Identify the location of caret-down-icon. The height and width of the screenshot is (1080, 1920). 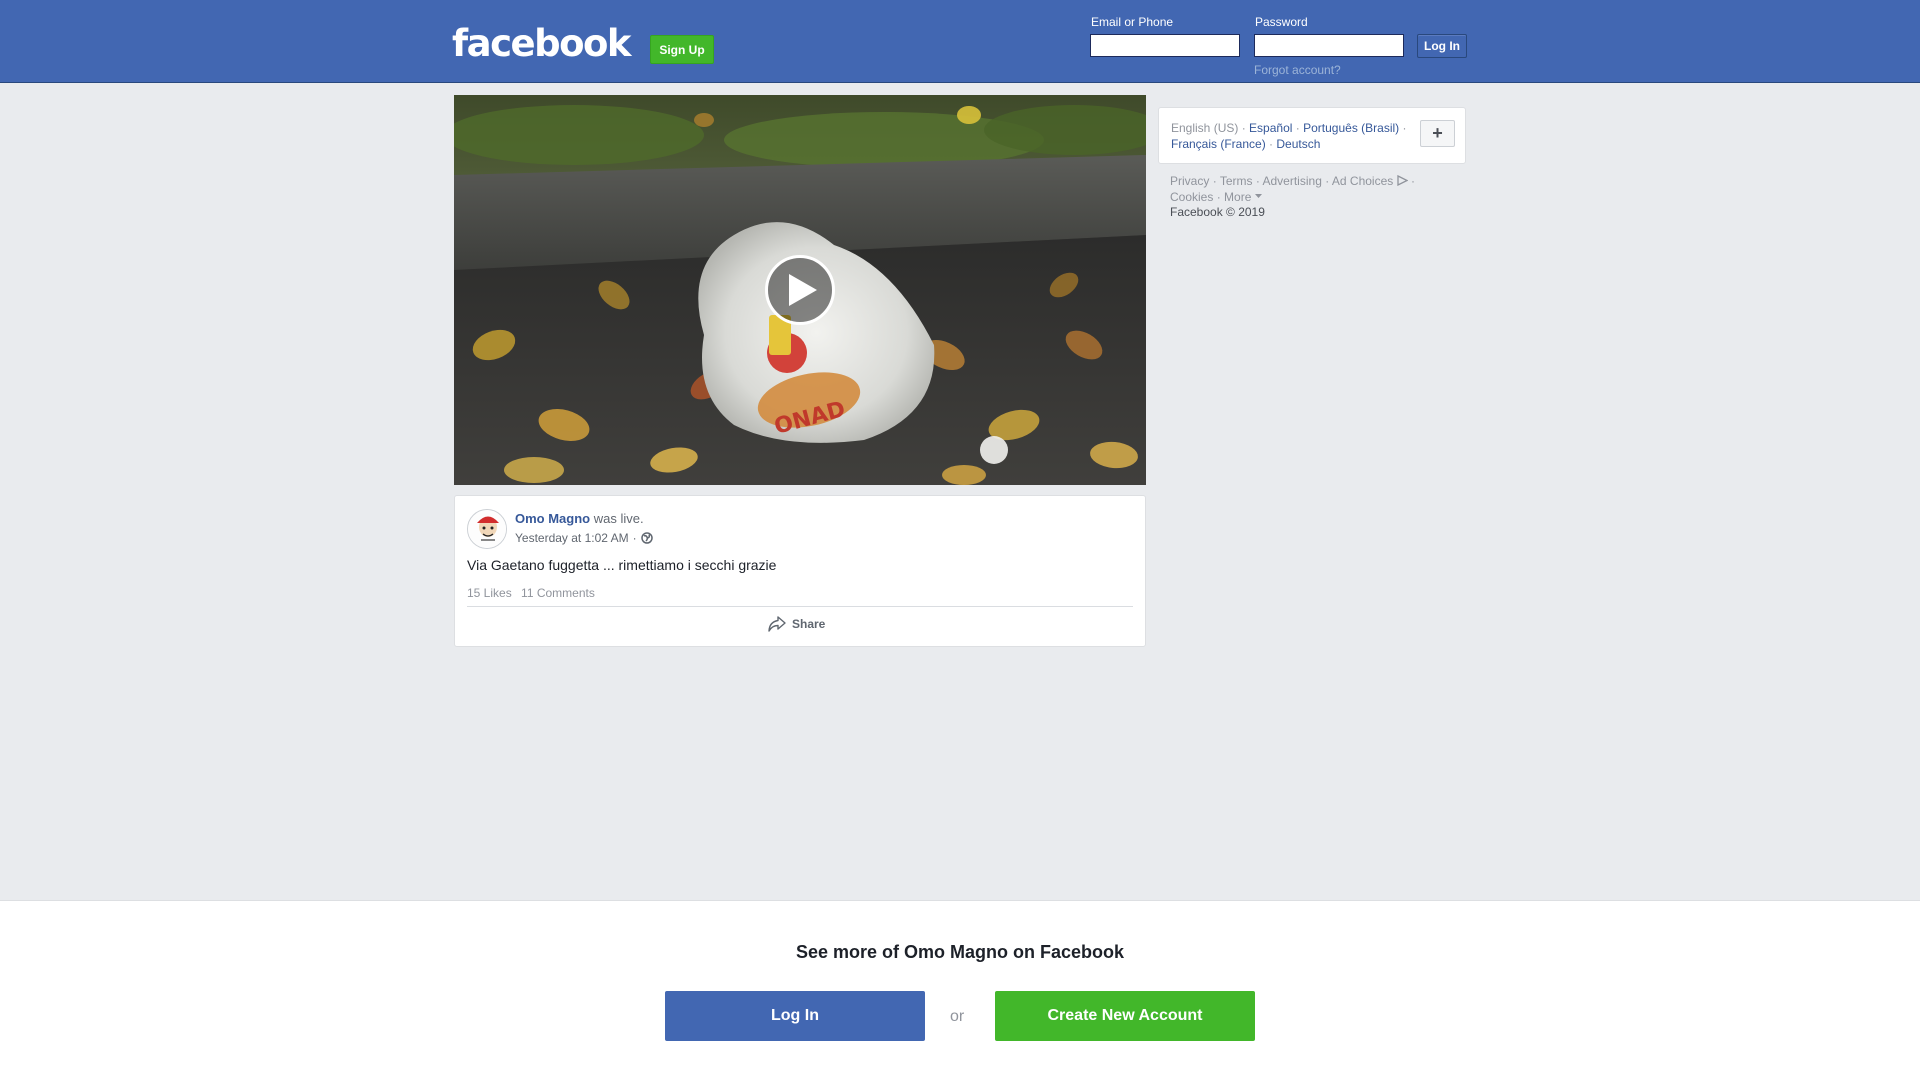
(1258, 196).